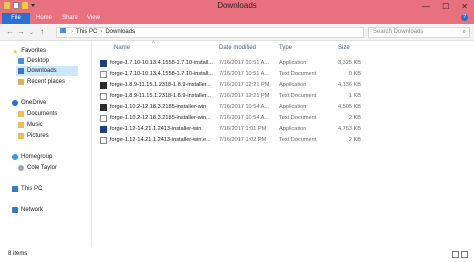 The height and width of the screenshot is (262, 474). Describe the element at coordinates (158, 107) in the screenshot. I see `file-name: forge-1.10.2-12.18.3.2185-installer-win` at that location.